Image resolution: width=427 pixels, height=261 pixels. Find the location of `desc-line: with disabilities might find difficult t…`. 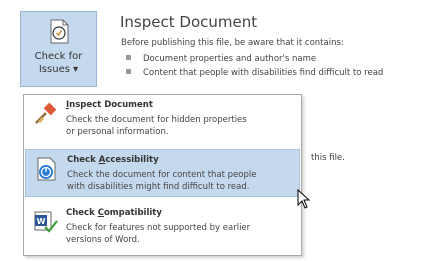

desc-line: with disabilities might find difficult t… is located at coordinates (158, 187).